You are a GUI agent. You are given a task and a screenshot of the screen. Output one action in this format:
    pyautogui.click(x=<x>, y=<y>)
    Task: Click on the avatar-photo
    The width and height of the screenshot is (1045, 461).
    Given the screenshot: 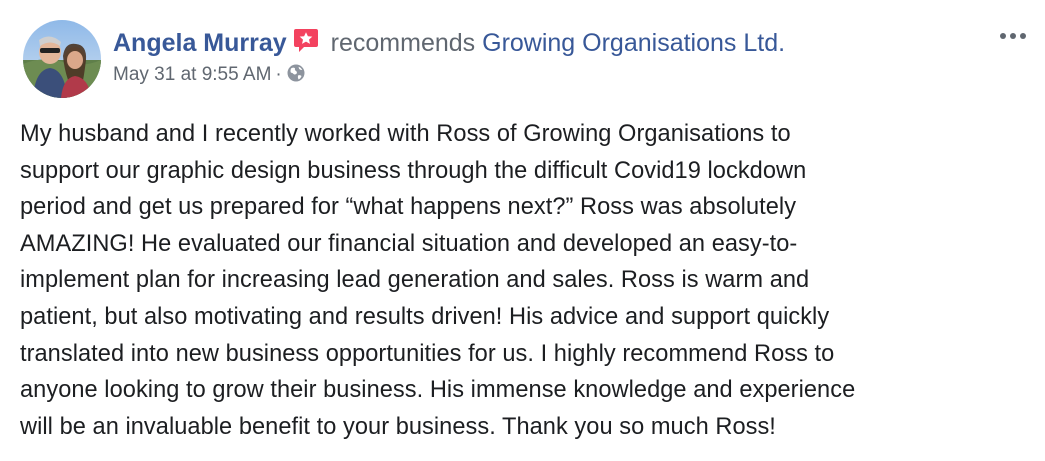 What is the action you would take?
    pyautogui.click(x=62, y=59)
    